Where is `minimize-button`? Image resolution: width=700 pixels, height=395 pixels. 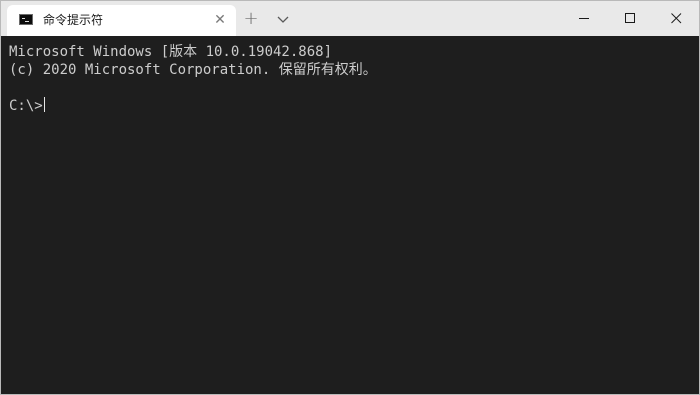
minimize-button is located at coordinates (584, 18).